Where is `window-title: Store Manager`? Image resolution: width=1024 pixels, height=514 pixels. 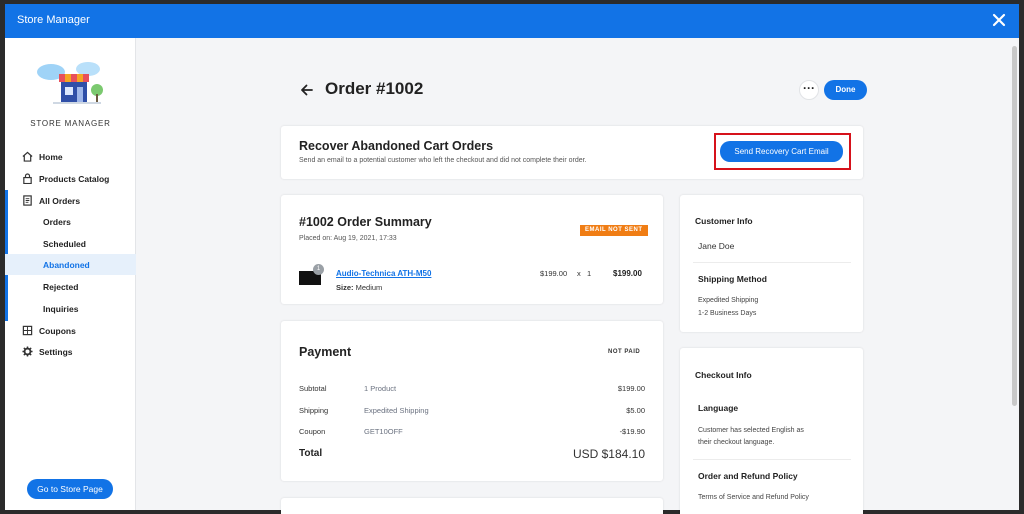 window-title: Store Manager is located at coordinates (53, 20).